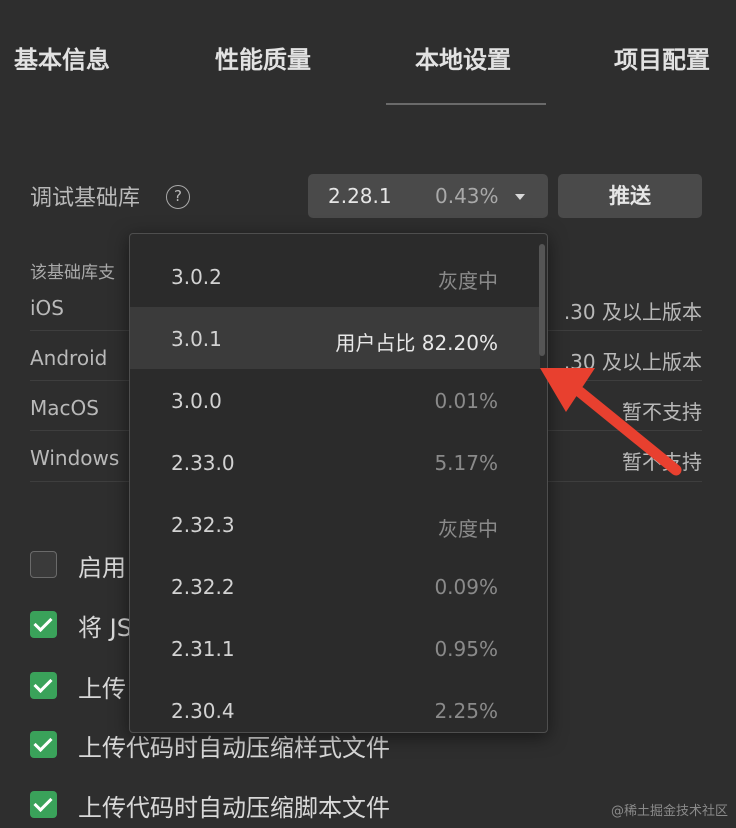 The image size is (736, 828). Describe the element at coordinates (669, 811) in the screenshot. I see `watermark: @稀土掘金技术社区` at that location.